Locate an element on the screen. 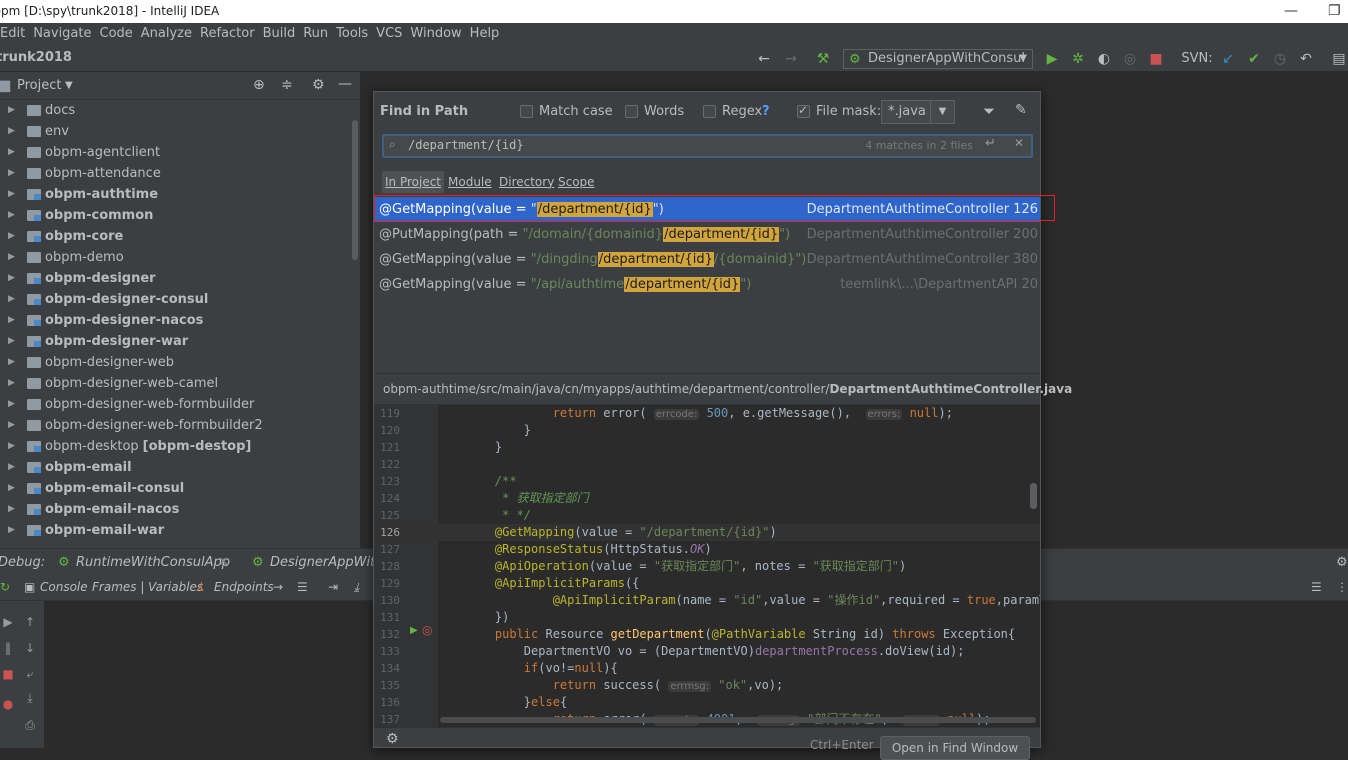  run-icon: ▶ is located at coordinates (1052, 59).